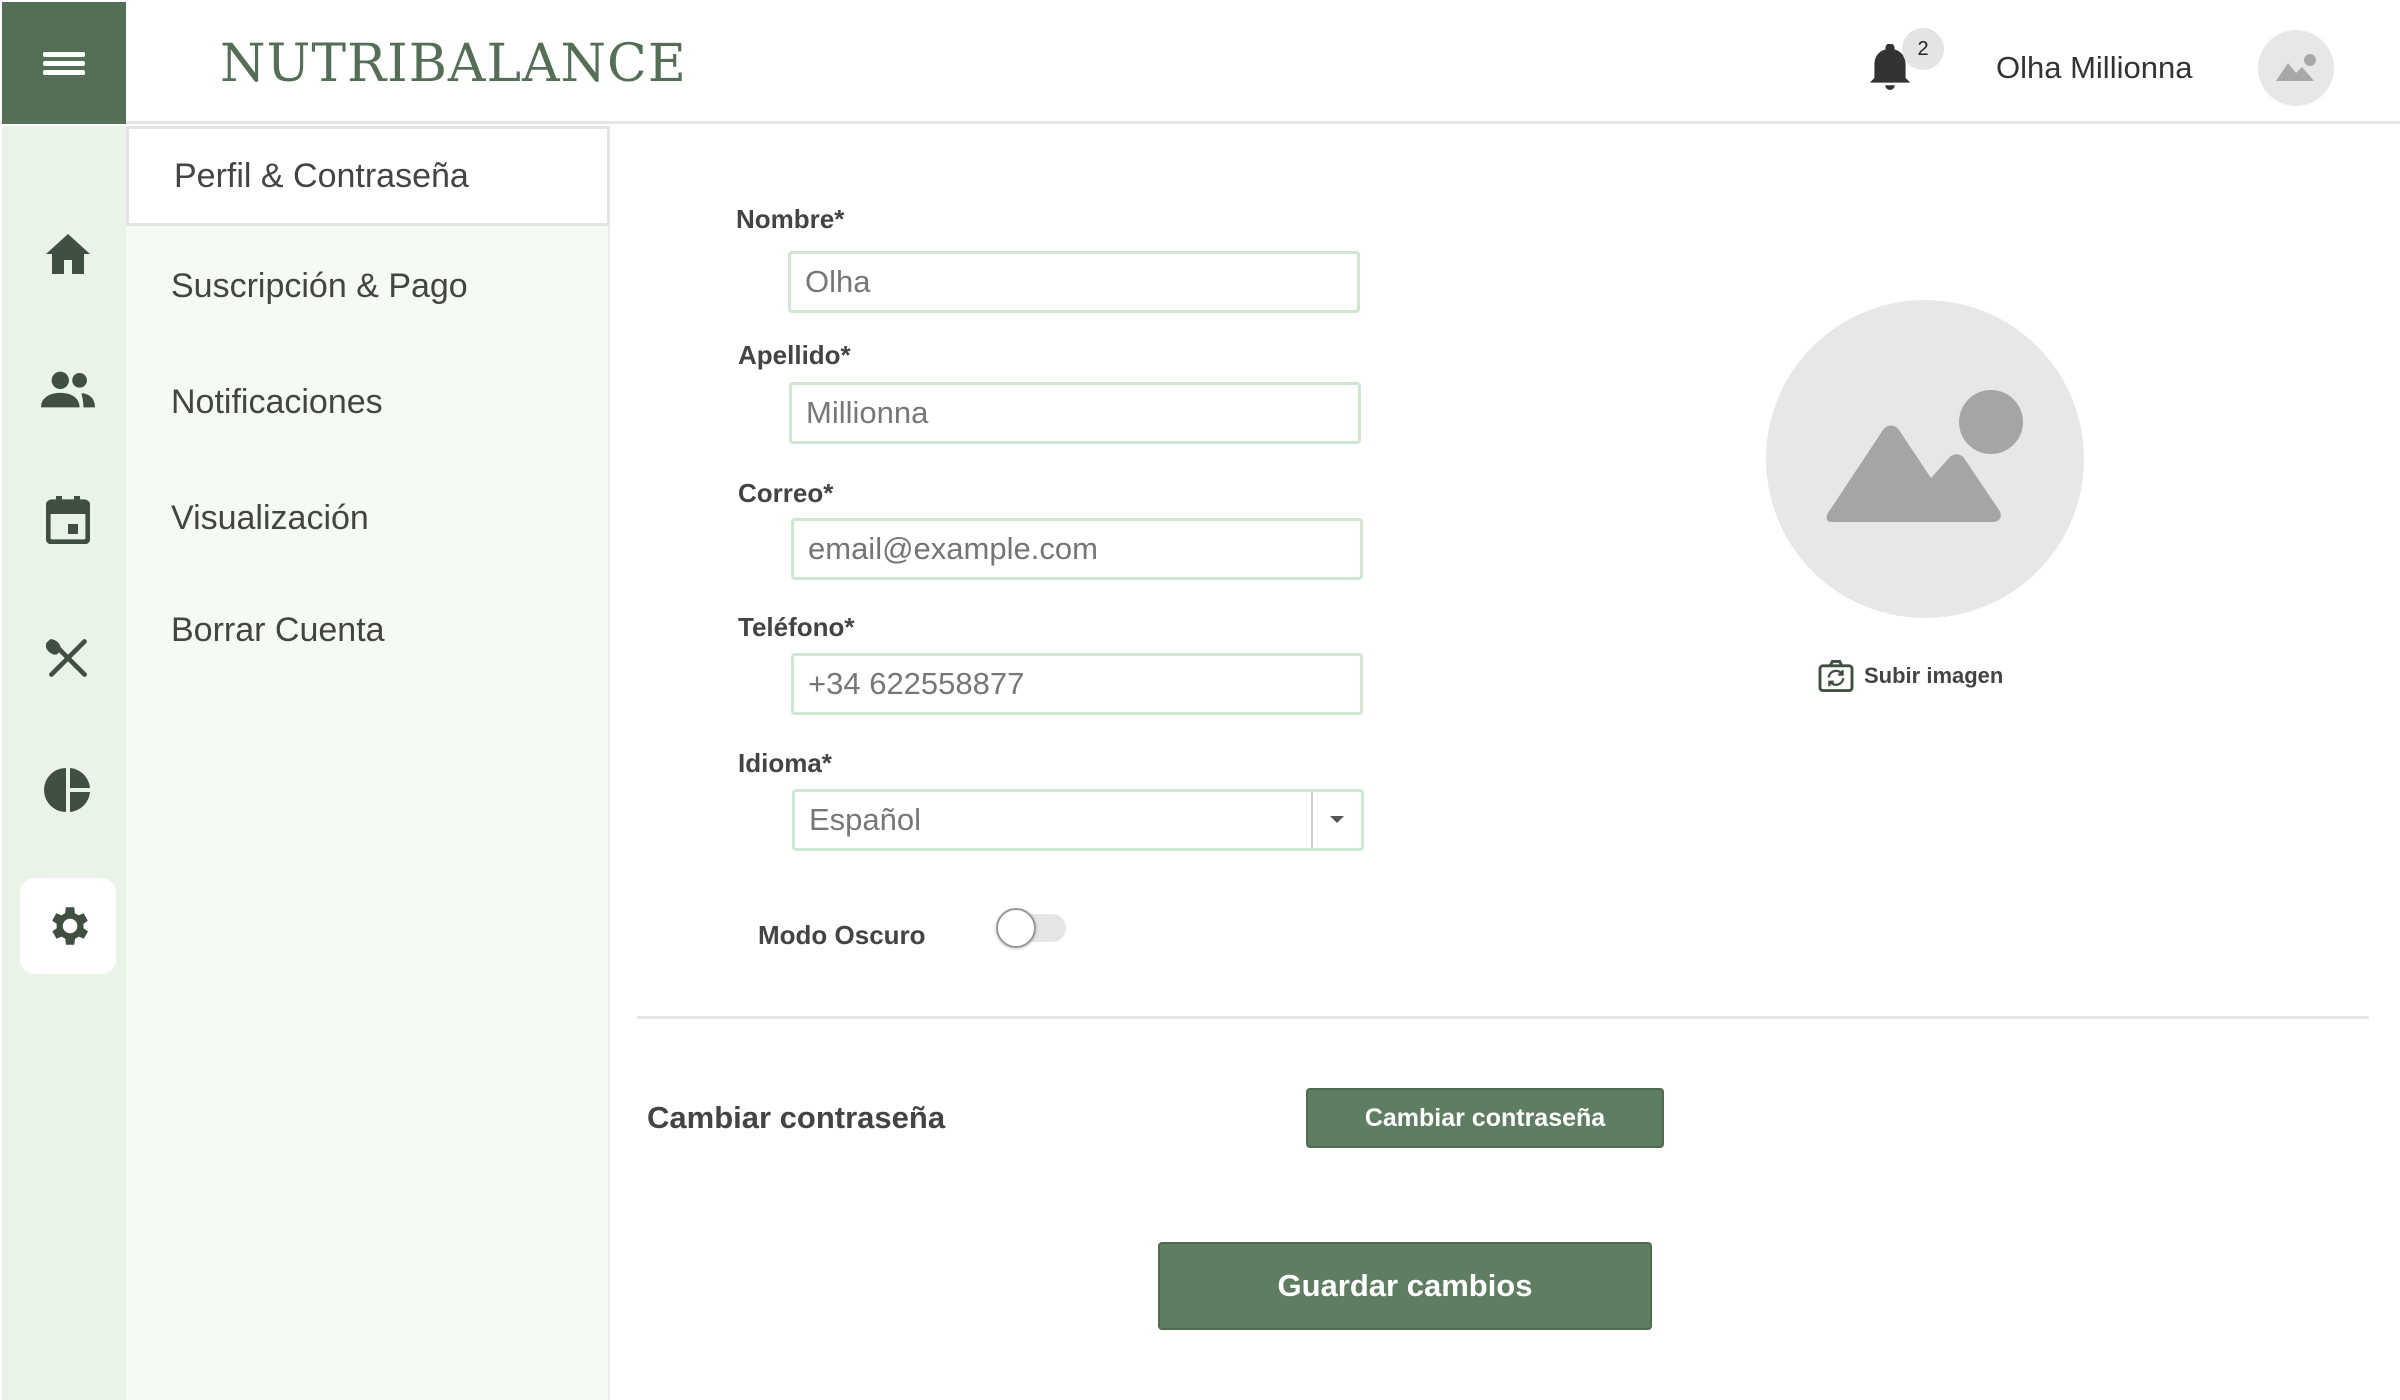 The width and height of the screenshot is (2400, 1400). I want to click on nav-recipes, so click(68, 658).